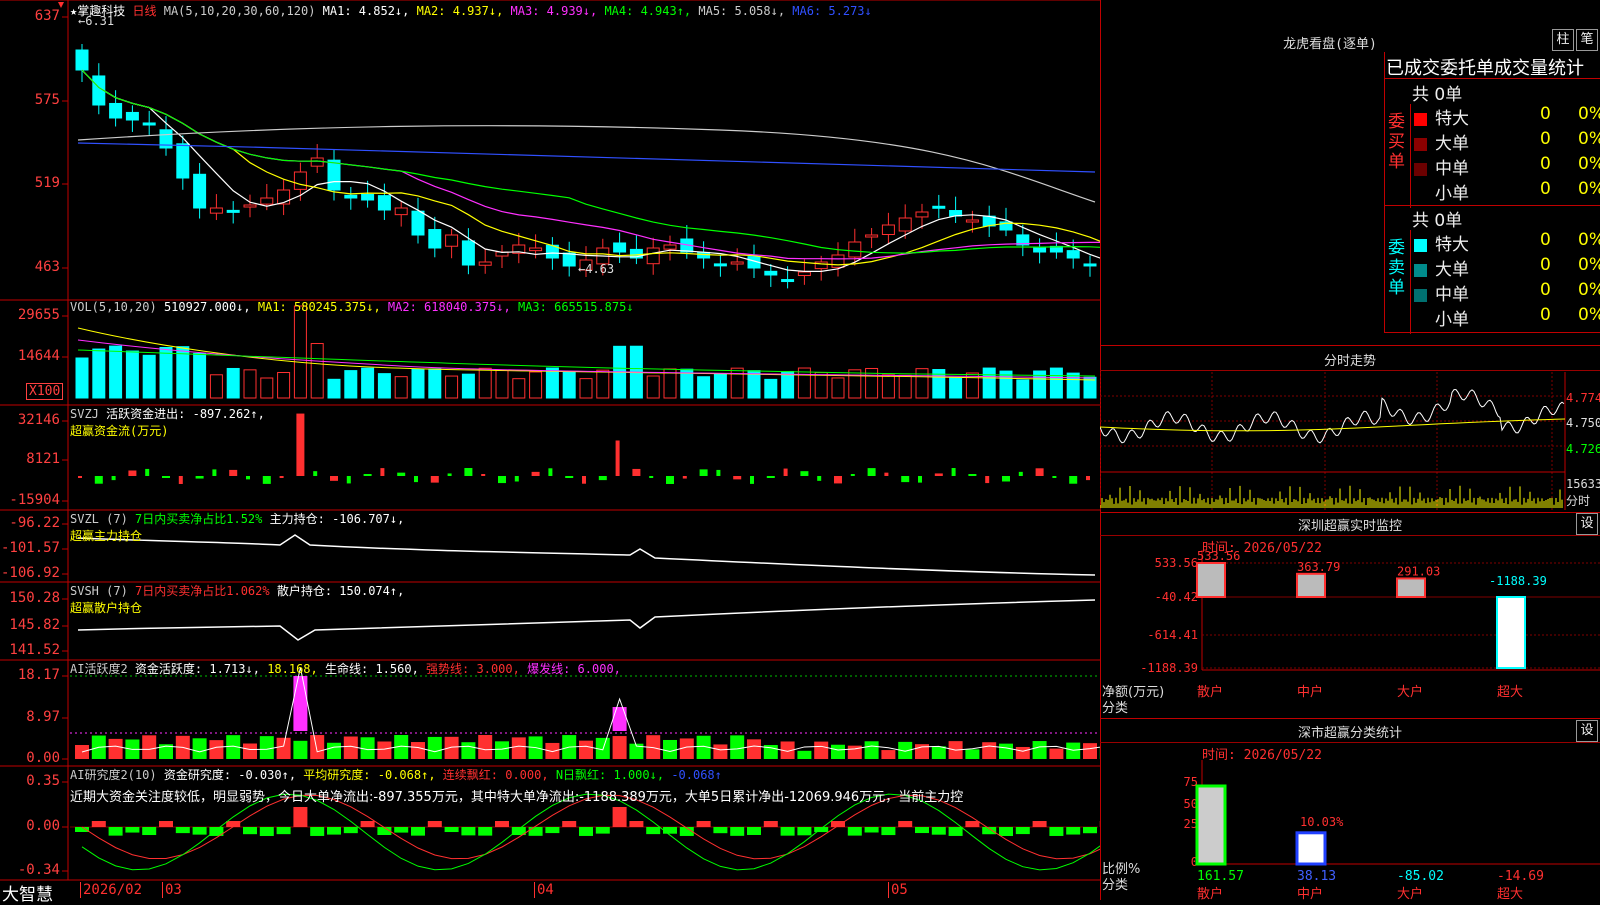 Image resolution: width=1600 pixels, height=905 pixels. What do you see at coordinates (1507, 141) in the screenshot?
I see `buy-row-1: 大单00%` at bounding box center [1507, 141].